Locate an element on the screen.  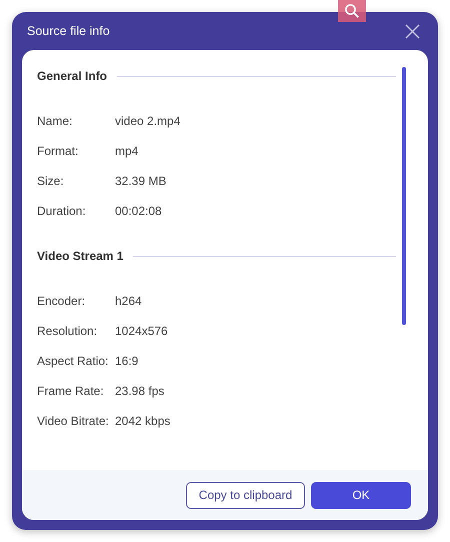
field-value: 1024x576 is located at coordinates (141, 331).